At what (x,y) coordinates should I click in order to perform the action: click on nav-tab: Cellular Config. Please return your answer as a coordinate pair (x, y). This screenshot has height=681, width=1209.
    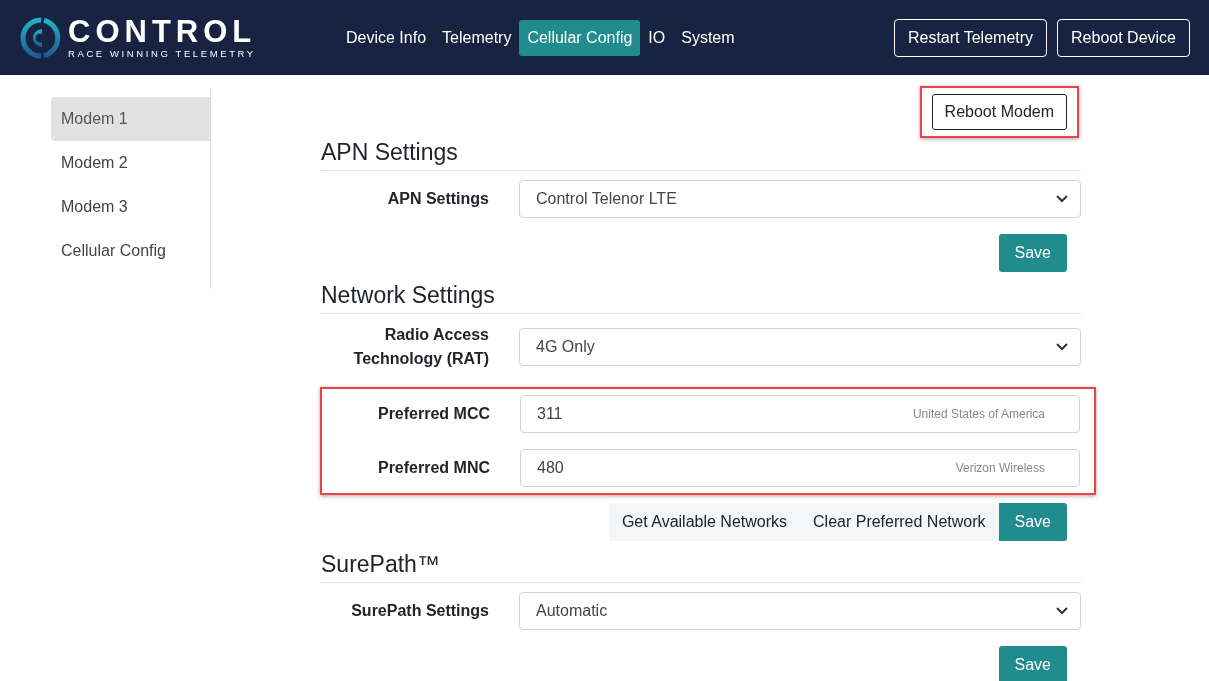
    Looking at the image, I should click on (580, 37).